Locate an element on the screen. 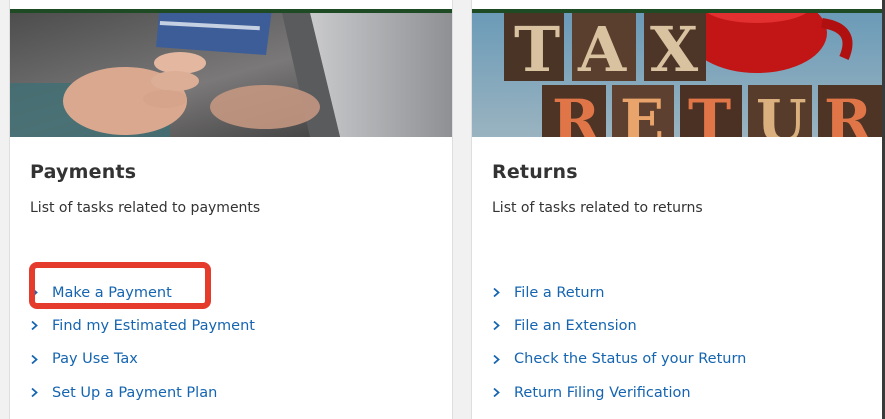  payments-hero-image is located at coordinates (231, 75).